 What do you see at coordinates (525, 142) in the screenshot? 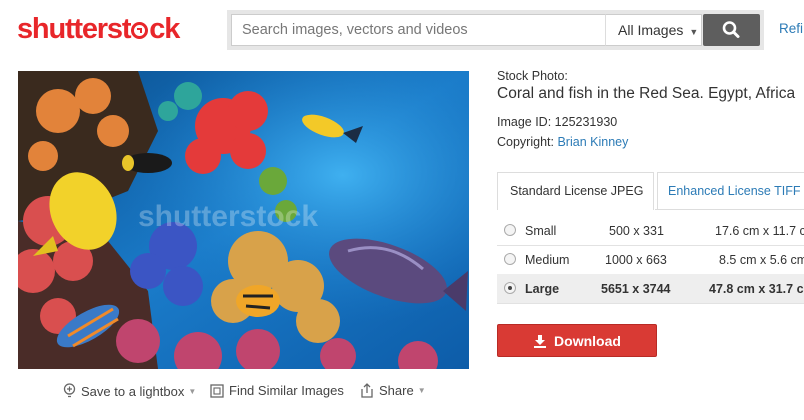
I see `copyright-label: Copyright:` at bounding box center [525, 142].